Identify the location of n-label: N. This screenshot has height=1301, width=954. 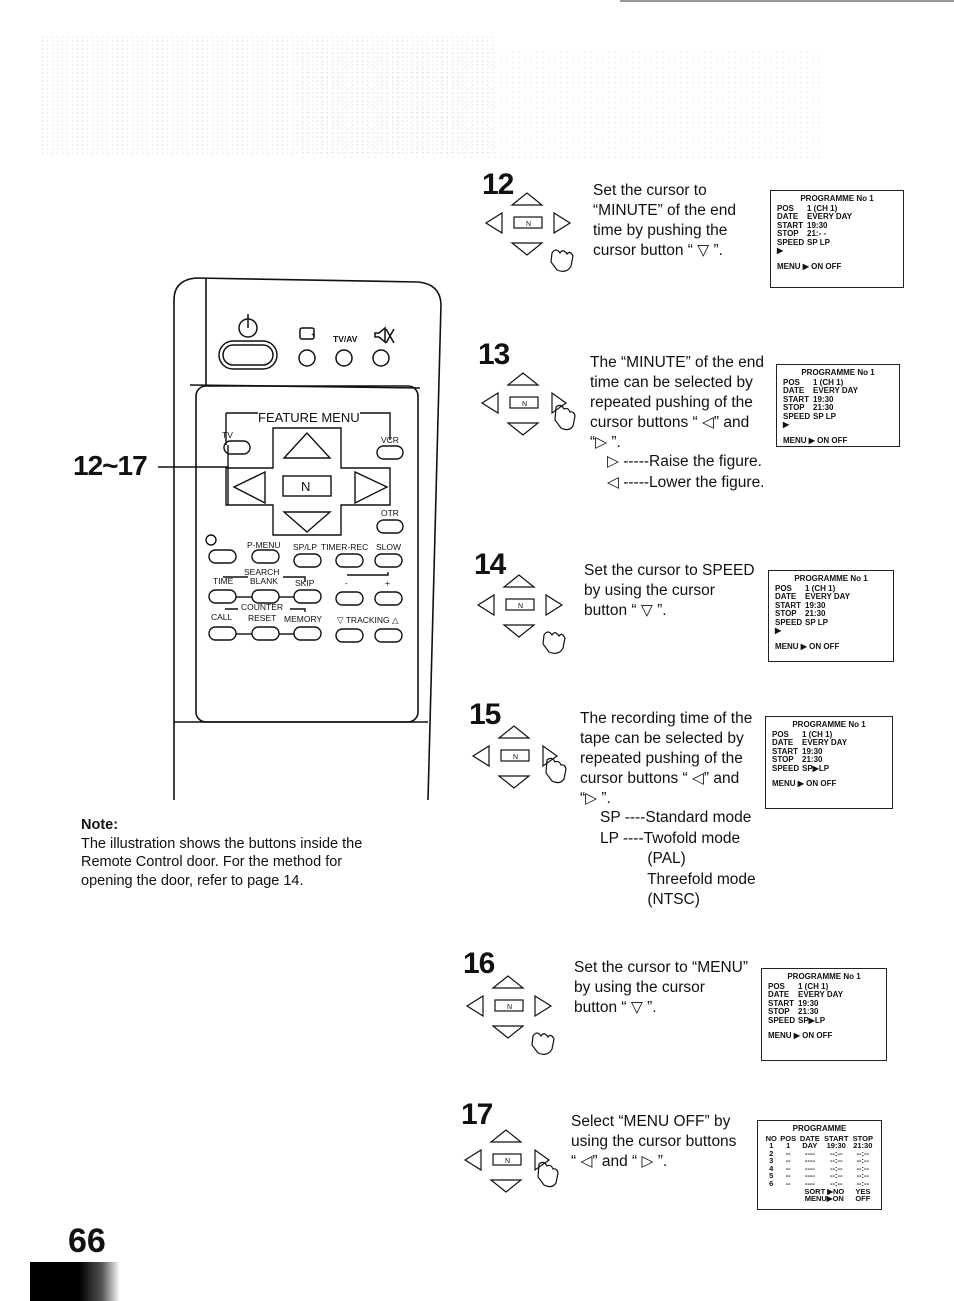
(306, 486).